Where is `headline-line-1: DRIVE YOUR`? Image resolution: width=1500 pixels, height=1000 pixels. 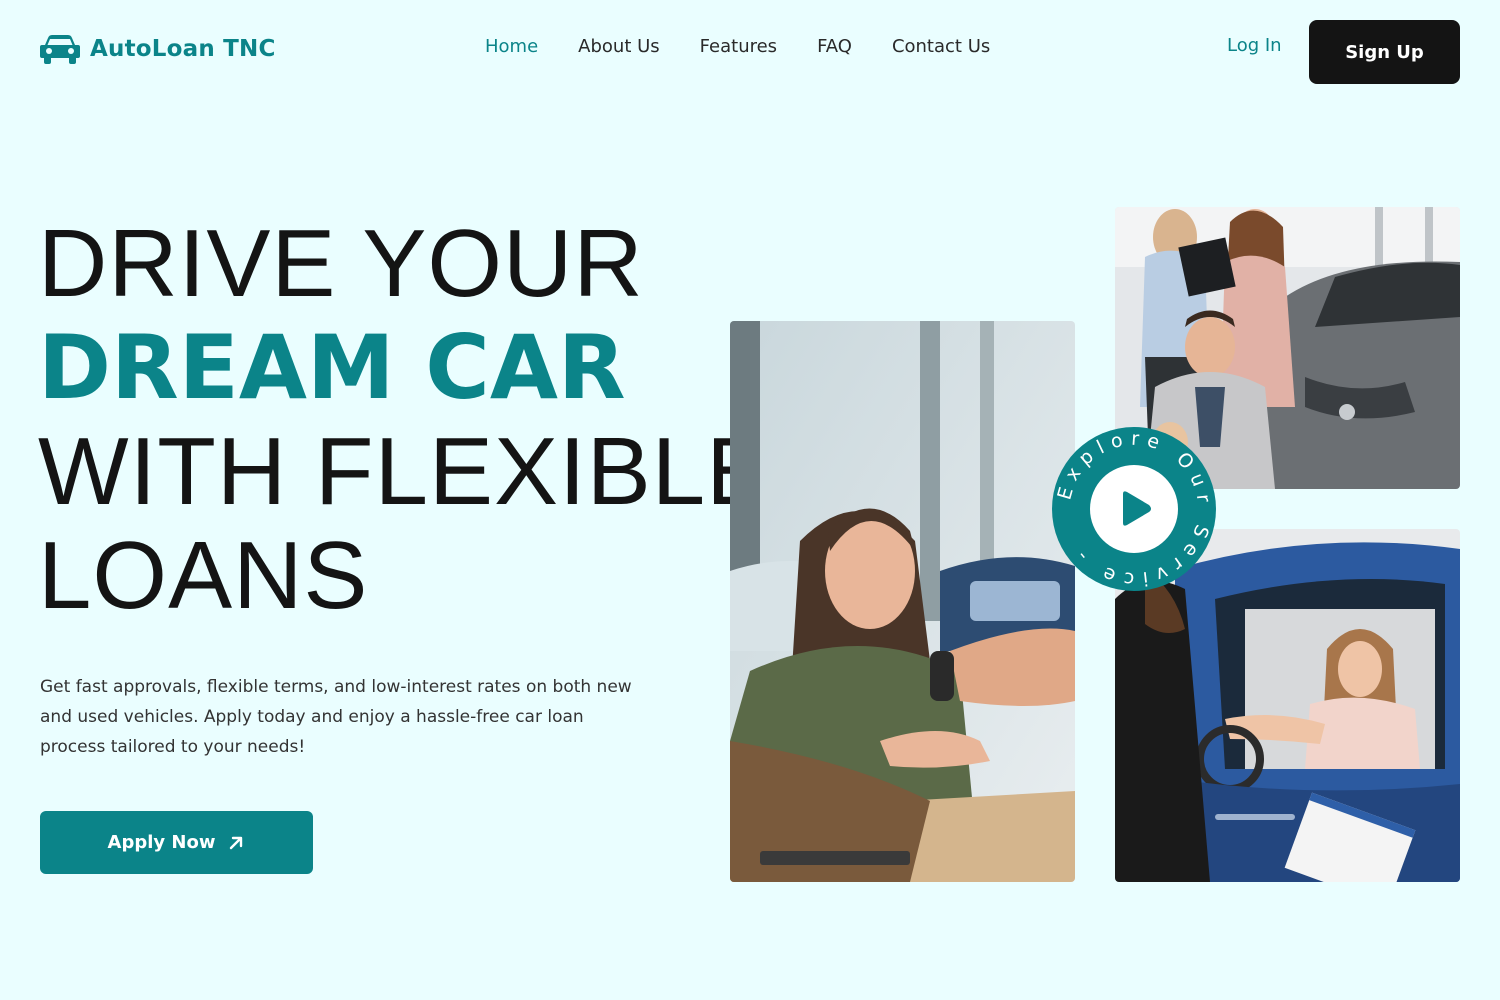 headline-line-1: DRIVE YOUR is located at coordinates (341, 263).